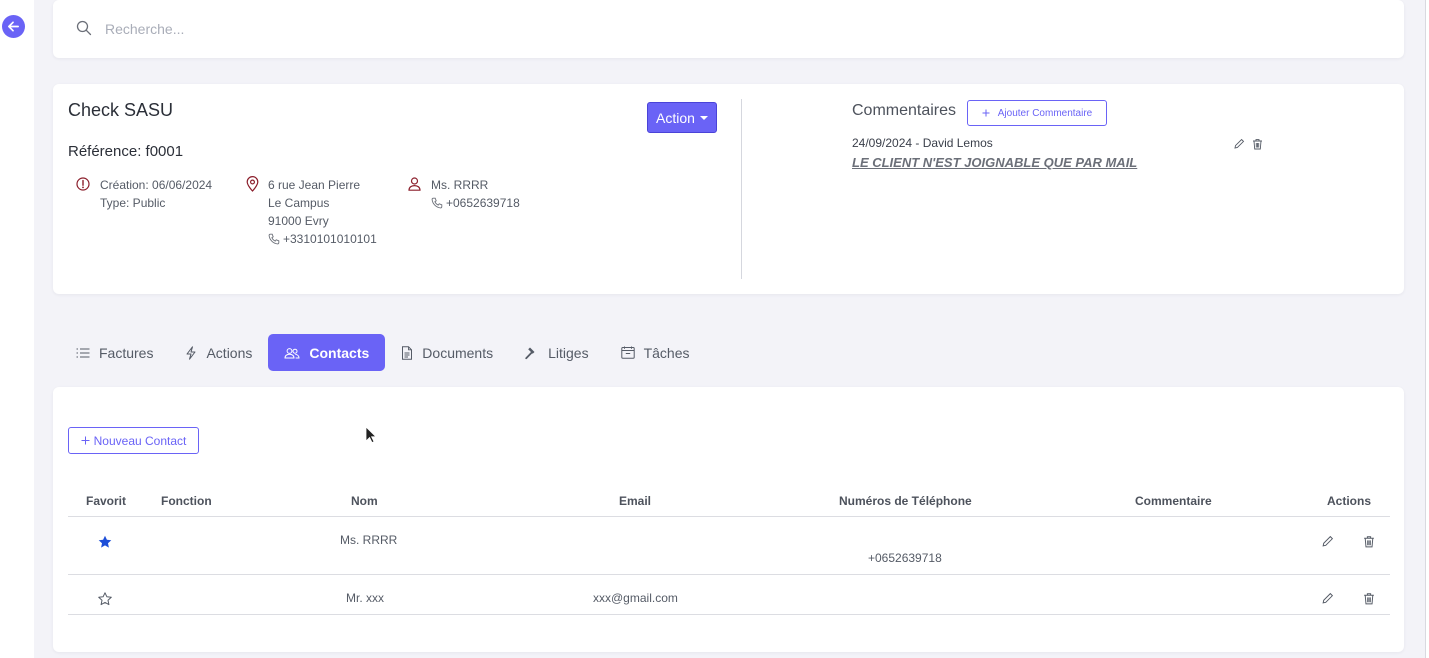 The width and height of the screenshot is (1429, 658). I want to click on tab-factures: Factures, so click(114, 352).